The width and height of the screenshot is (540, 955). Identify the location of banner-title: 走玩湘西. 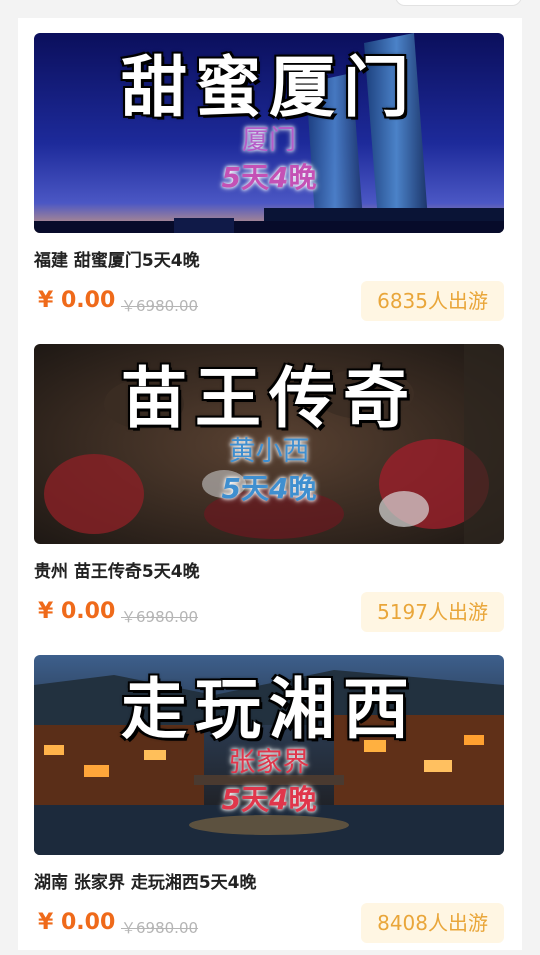
(269, 709).